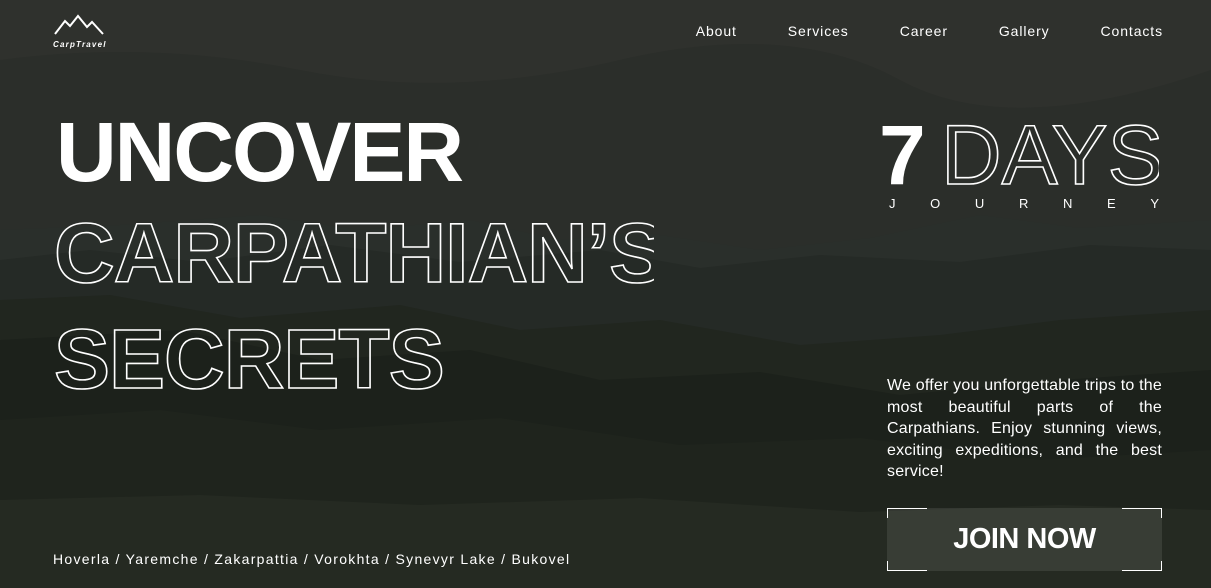  I want to click on join-now-label: JOIN NOW, so click(1024, 539).